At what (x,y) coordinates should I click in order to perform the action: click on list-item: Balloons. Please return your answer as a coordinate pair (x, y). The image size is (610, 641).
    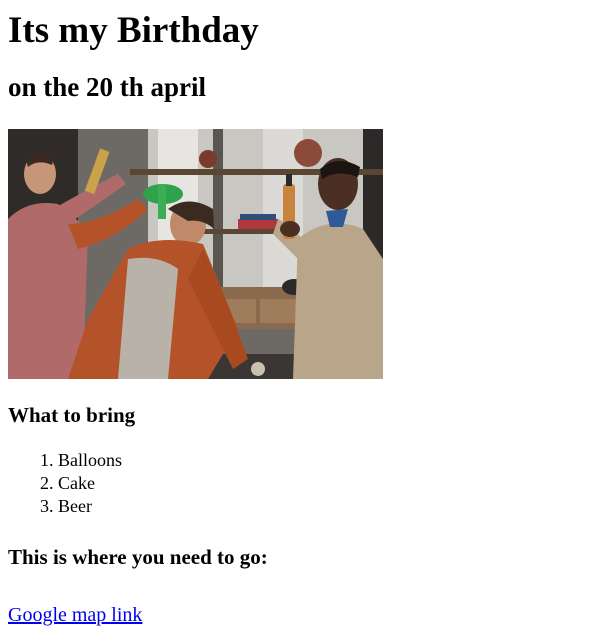
    Looking at the image, I should click on (330, 460).